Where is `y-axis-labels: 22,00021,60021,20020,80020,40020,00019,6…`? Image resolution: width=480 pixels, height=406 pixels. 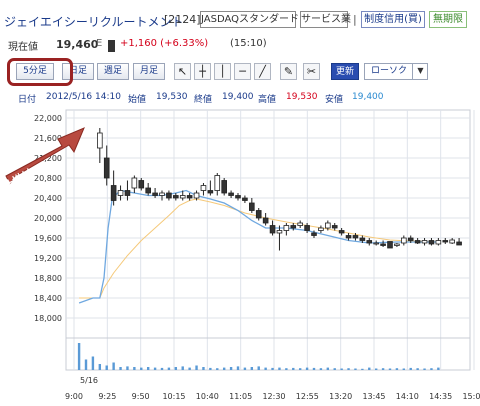 y-axis-labels: 22,00021,60021,20020,80020,40020,00019,6… is located at coordinates (48, 218).